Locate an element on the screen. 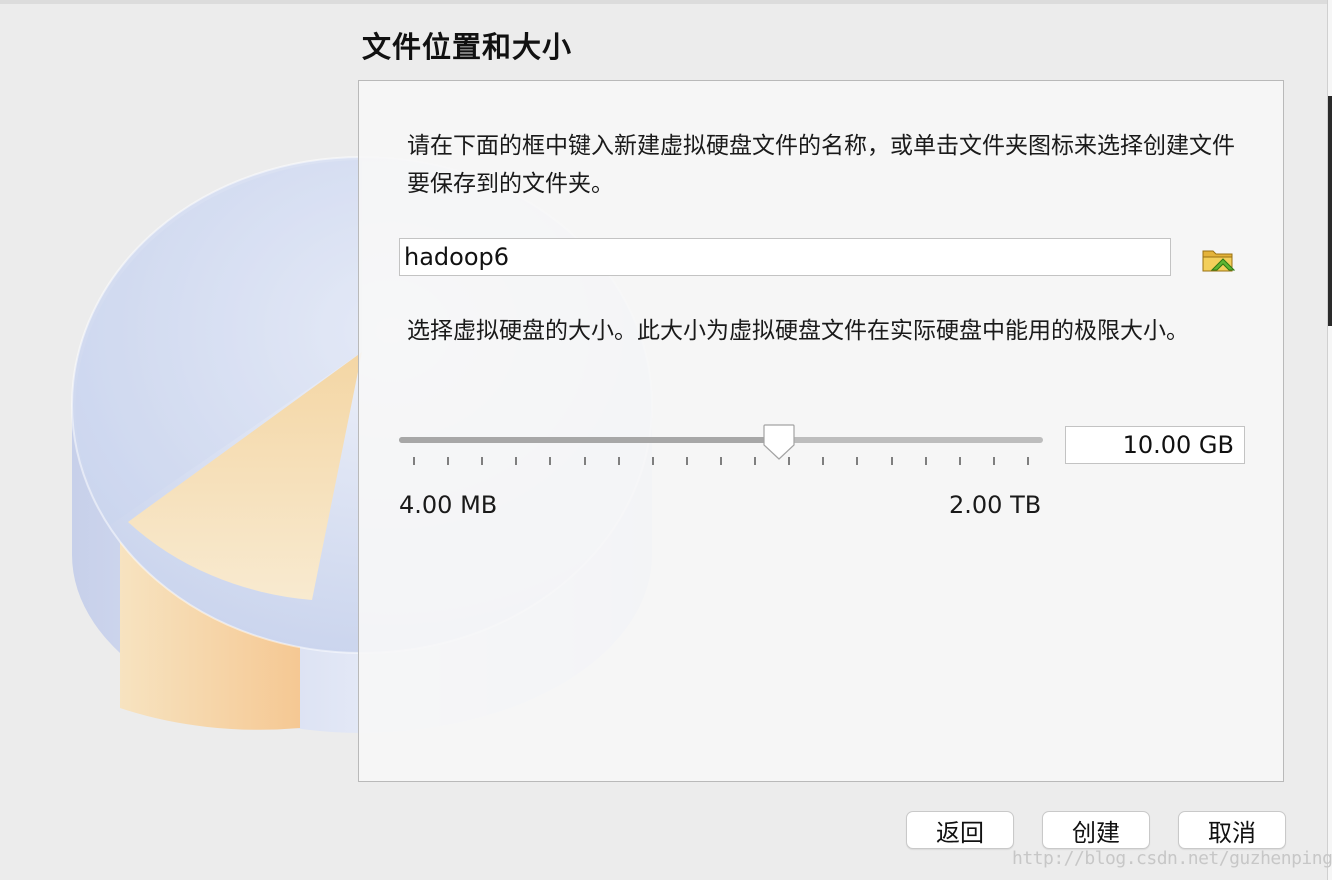 The height and width of the screenshot is (880, 1332). window-top-strip is located at coordinates (666, 2).